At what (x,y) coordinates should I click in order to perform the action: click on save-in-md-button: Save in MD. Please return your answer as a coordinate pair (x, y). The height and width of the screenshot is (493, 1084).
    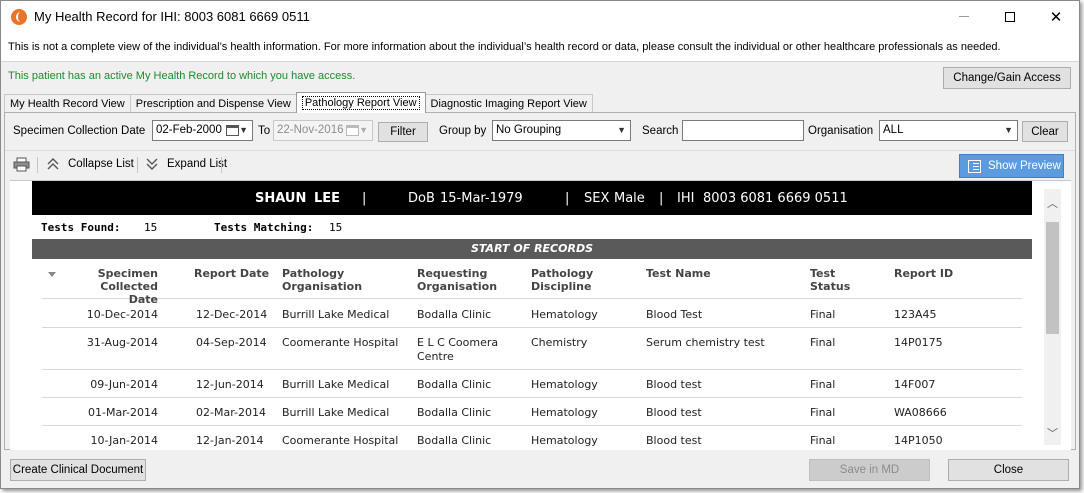
    Looking at the image, I should click on (869, 470).